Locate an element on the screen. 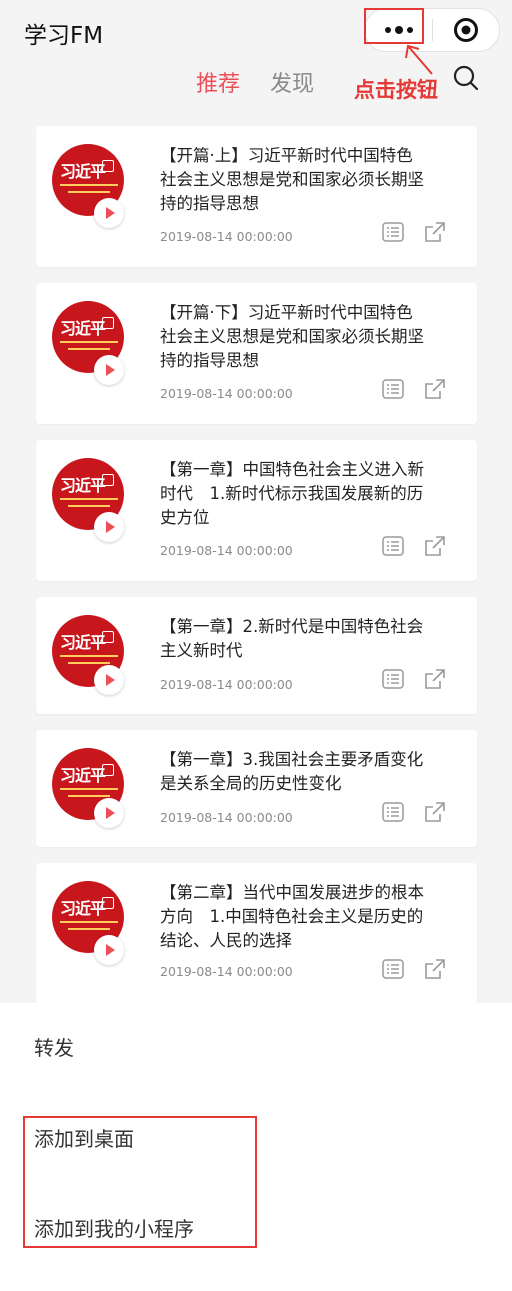  item-title-line: 【第一章】中国特色社会主义进入新 is located at coordinates (292, 469).